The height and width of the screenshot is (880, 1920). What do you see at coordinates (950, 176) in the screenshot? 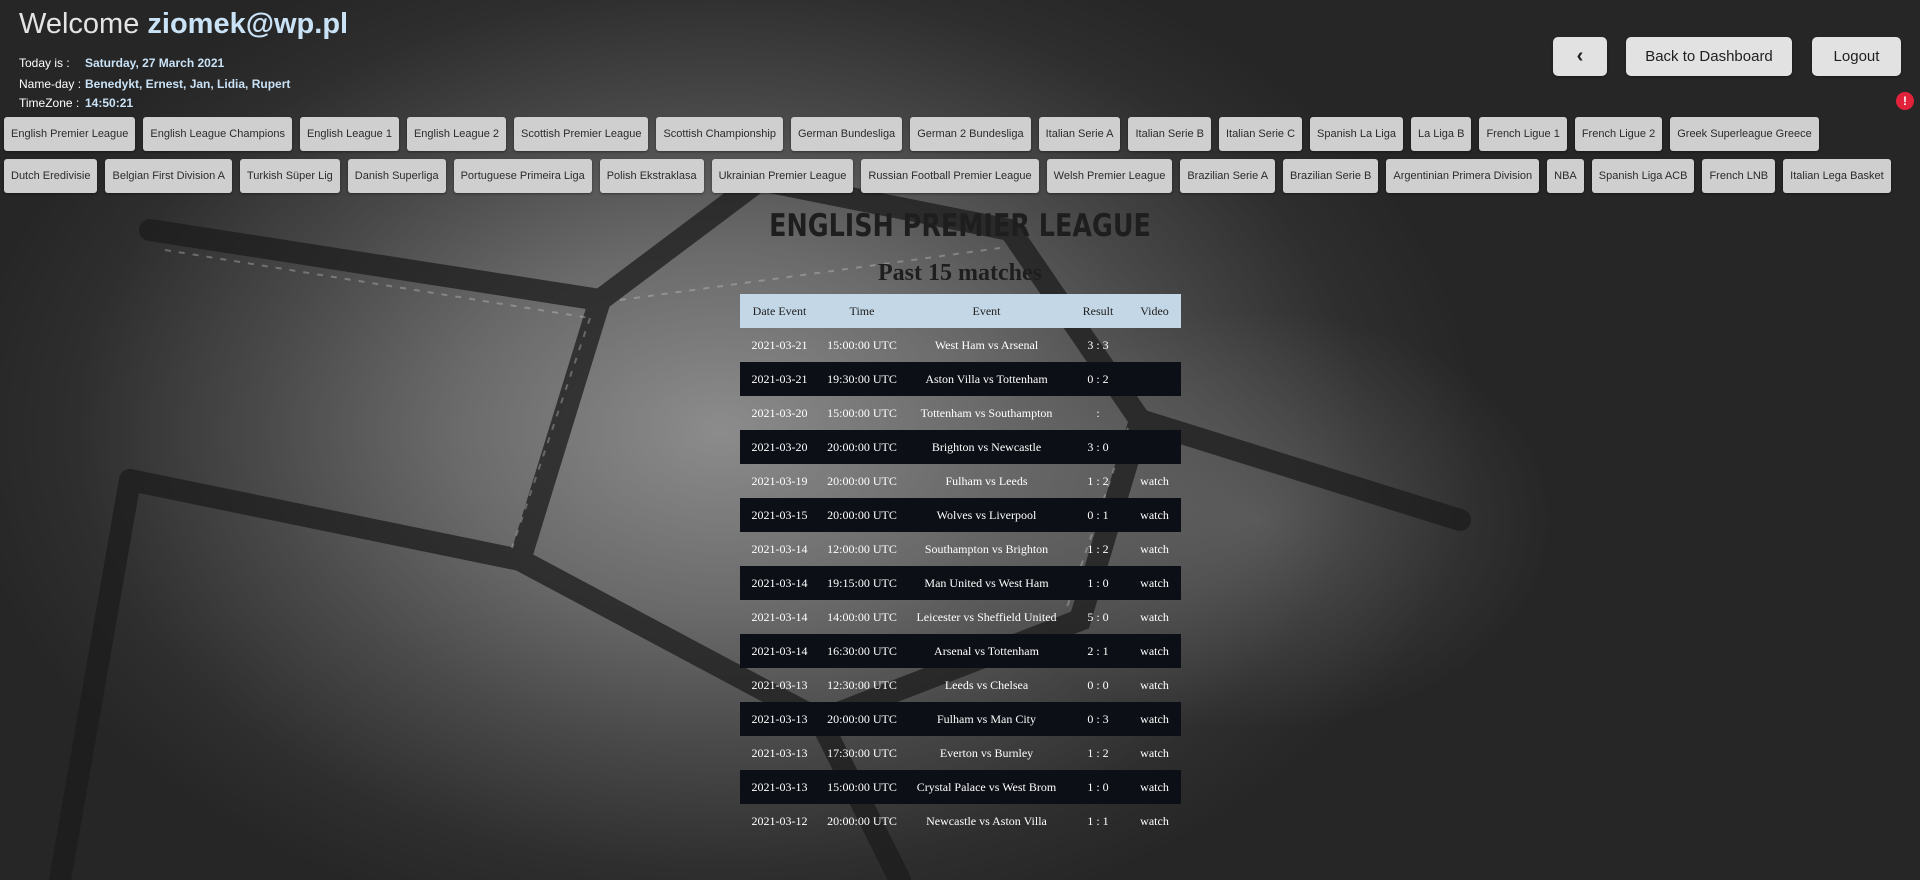
I see `league-button: Russian Football Premier League` at bounding box center [950, 176].